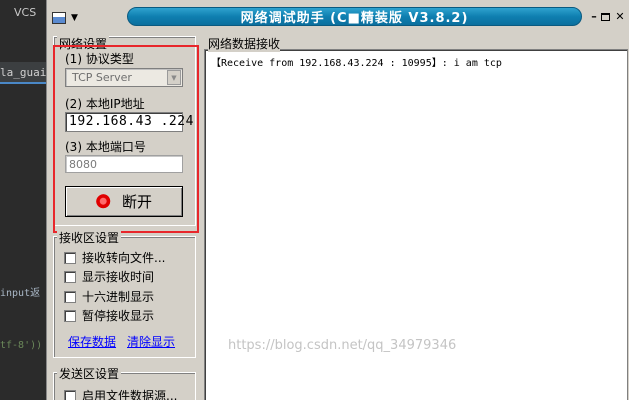 Image resolution: width=629 pixels, height=400 pixels. Describe the element at coordinates (21, 345) in the screenshot. I see `ide-code-line: tf-8'))` at that location.